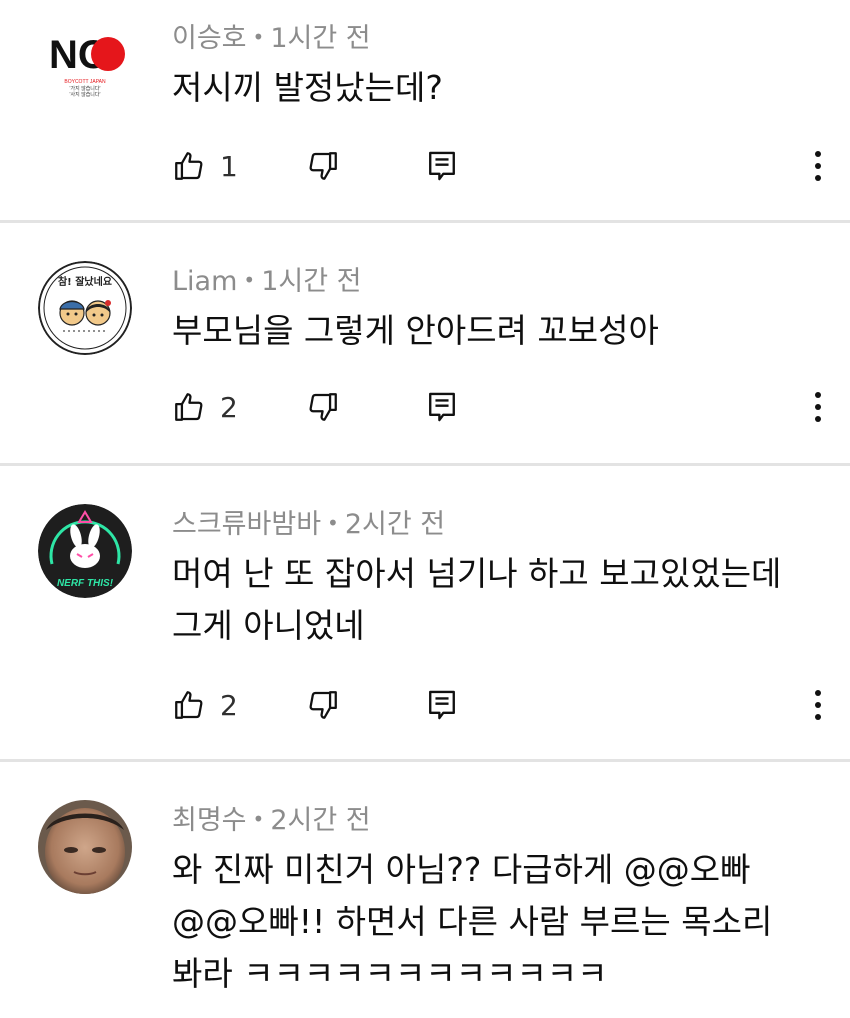  What do you see at coordinates (472, 921) in the screenshot?
I see `comment-line: @@오빠!! 하면서 다른 사람 부르는 목소리` at bounding box center [472, 921].